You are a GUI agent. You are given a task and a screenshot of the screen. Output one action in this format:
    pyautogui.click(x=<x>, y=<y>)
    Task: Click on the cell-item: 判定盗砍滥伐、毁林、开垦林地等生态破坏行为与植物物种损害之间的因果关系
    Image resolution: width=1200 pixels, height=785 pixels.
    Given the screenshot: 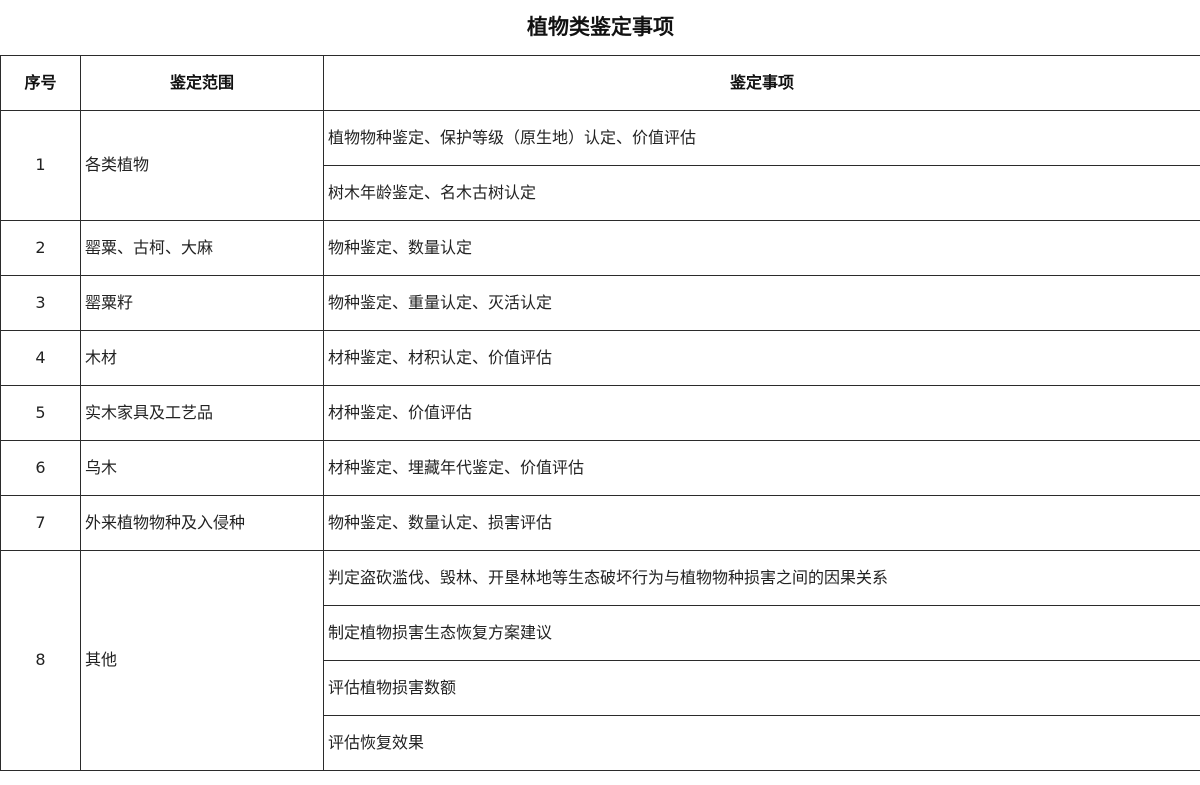 What is the action you would take?
    pyautogui.click(x=761, y=577)
    